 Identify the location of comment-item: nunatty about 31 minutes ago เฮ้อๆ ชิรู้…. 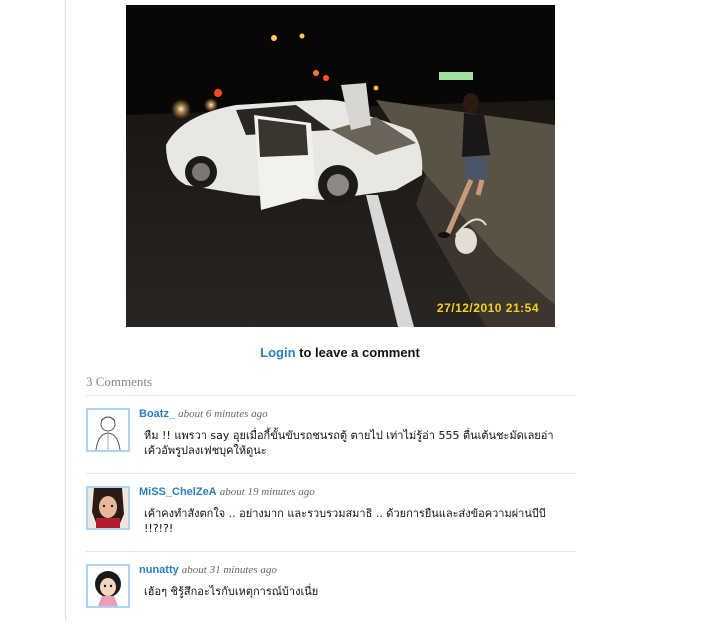
(331, 590).